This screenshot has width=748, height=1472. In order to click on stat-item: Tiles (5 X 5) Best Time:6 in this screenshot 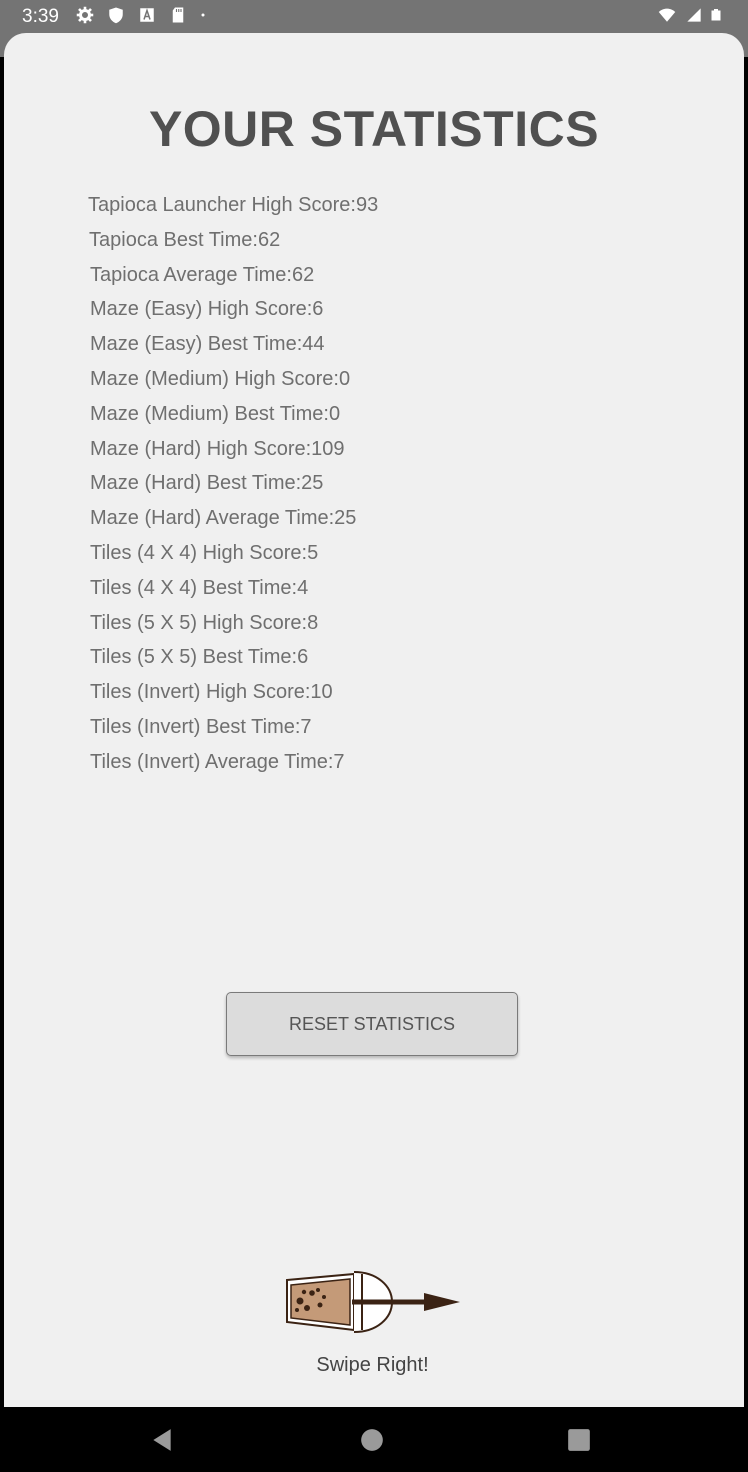, I will do `click(199, 657)`.